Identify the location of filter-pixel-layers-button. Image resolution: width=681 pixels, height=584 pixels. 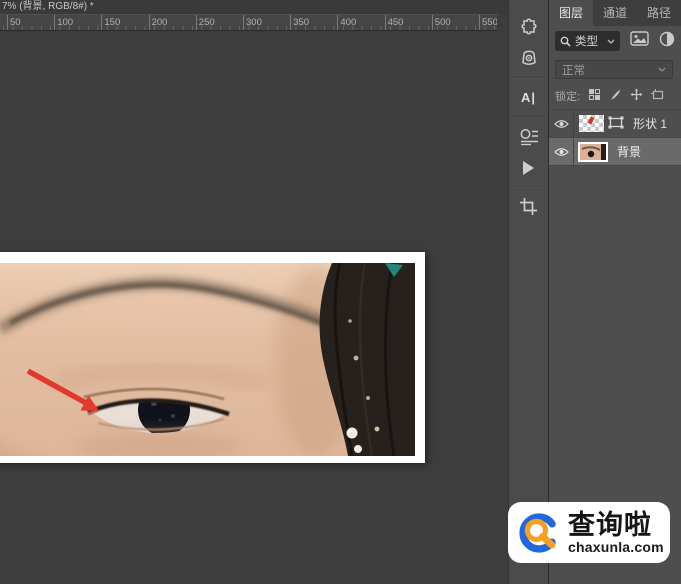
(639, 41).